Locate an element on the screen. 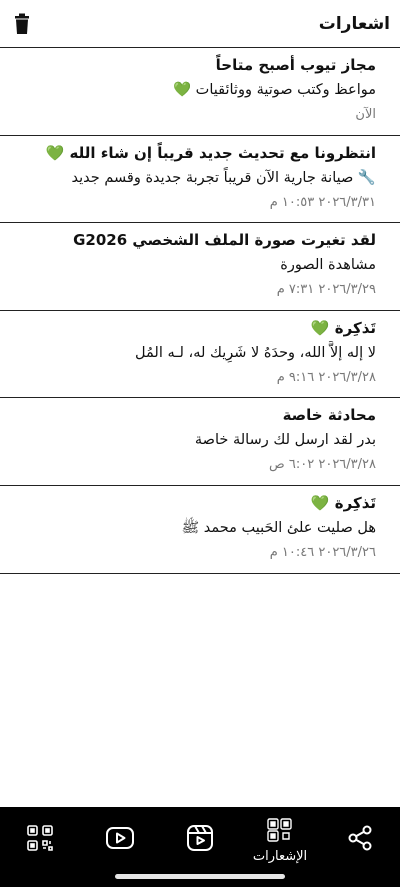 The height and width of the screenshot is (887, 400). video-play-icon is located at coordinates (120, 840).